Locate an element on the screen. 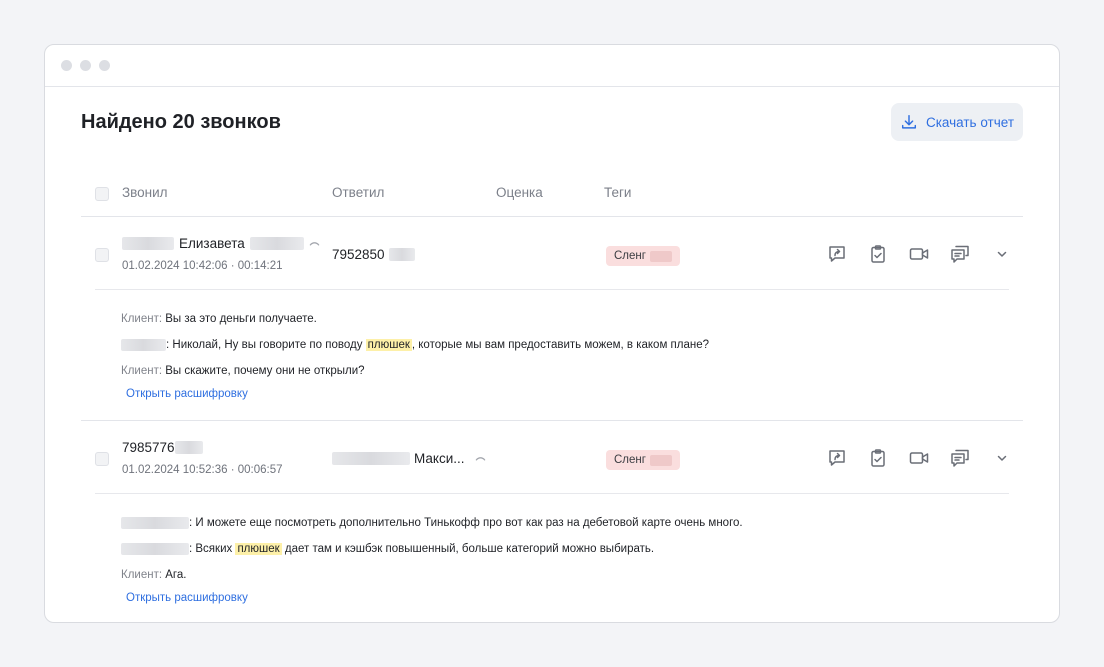 The width and height of the screenshot is (1104, 667). window-dot-minimize is located at coordinates (85, 65).